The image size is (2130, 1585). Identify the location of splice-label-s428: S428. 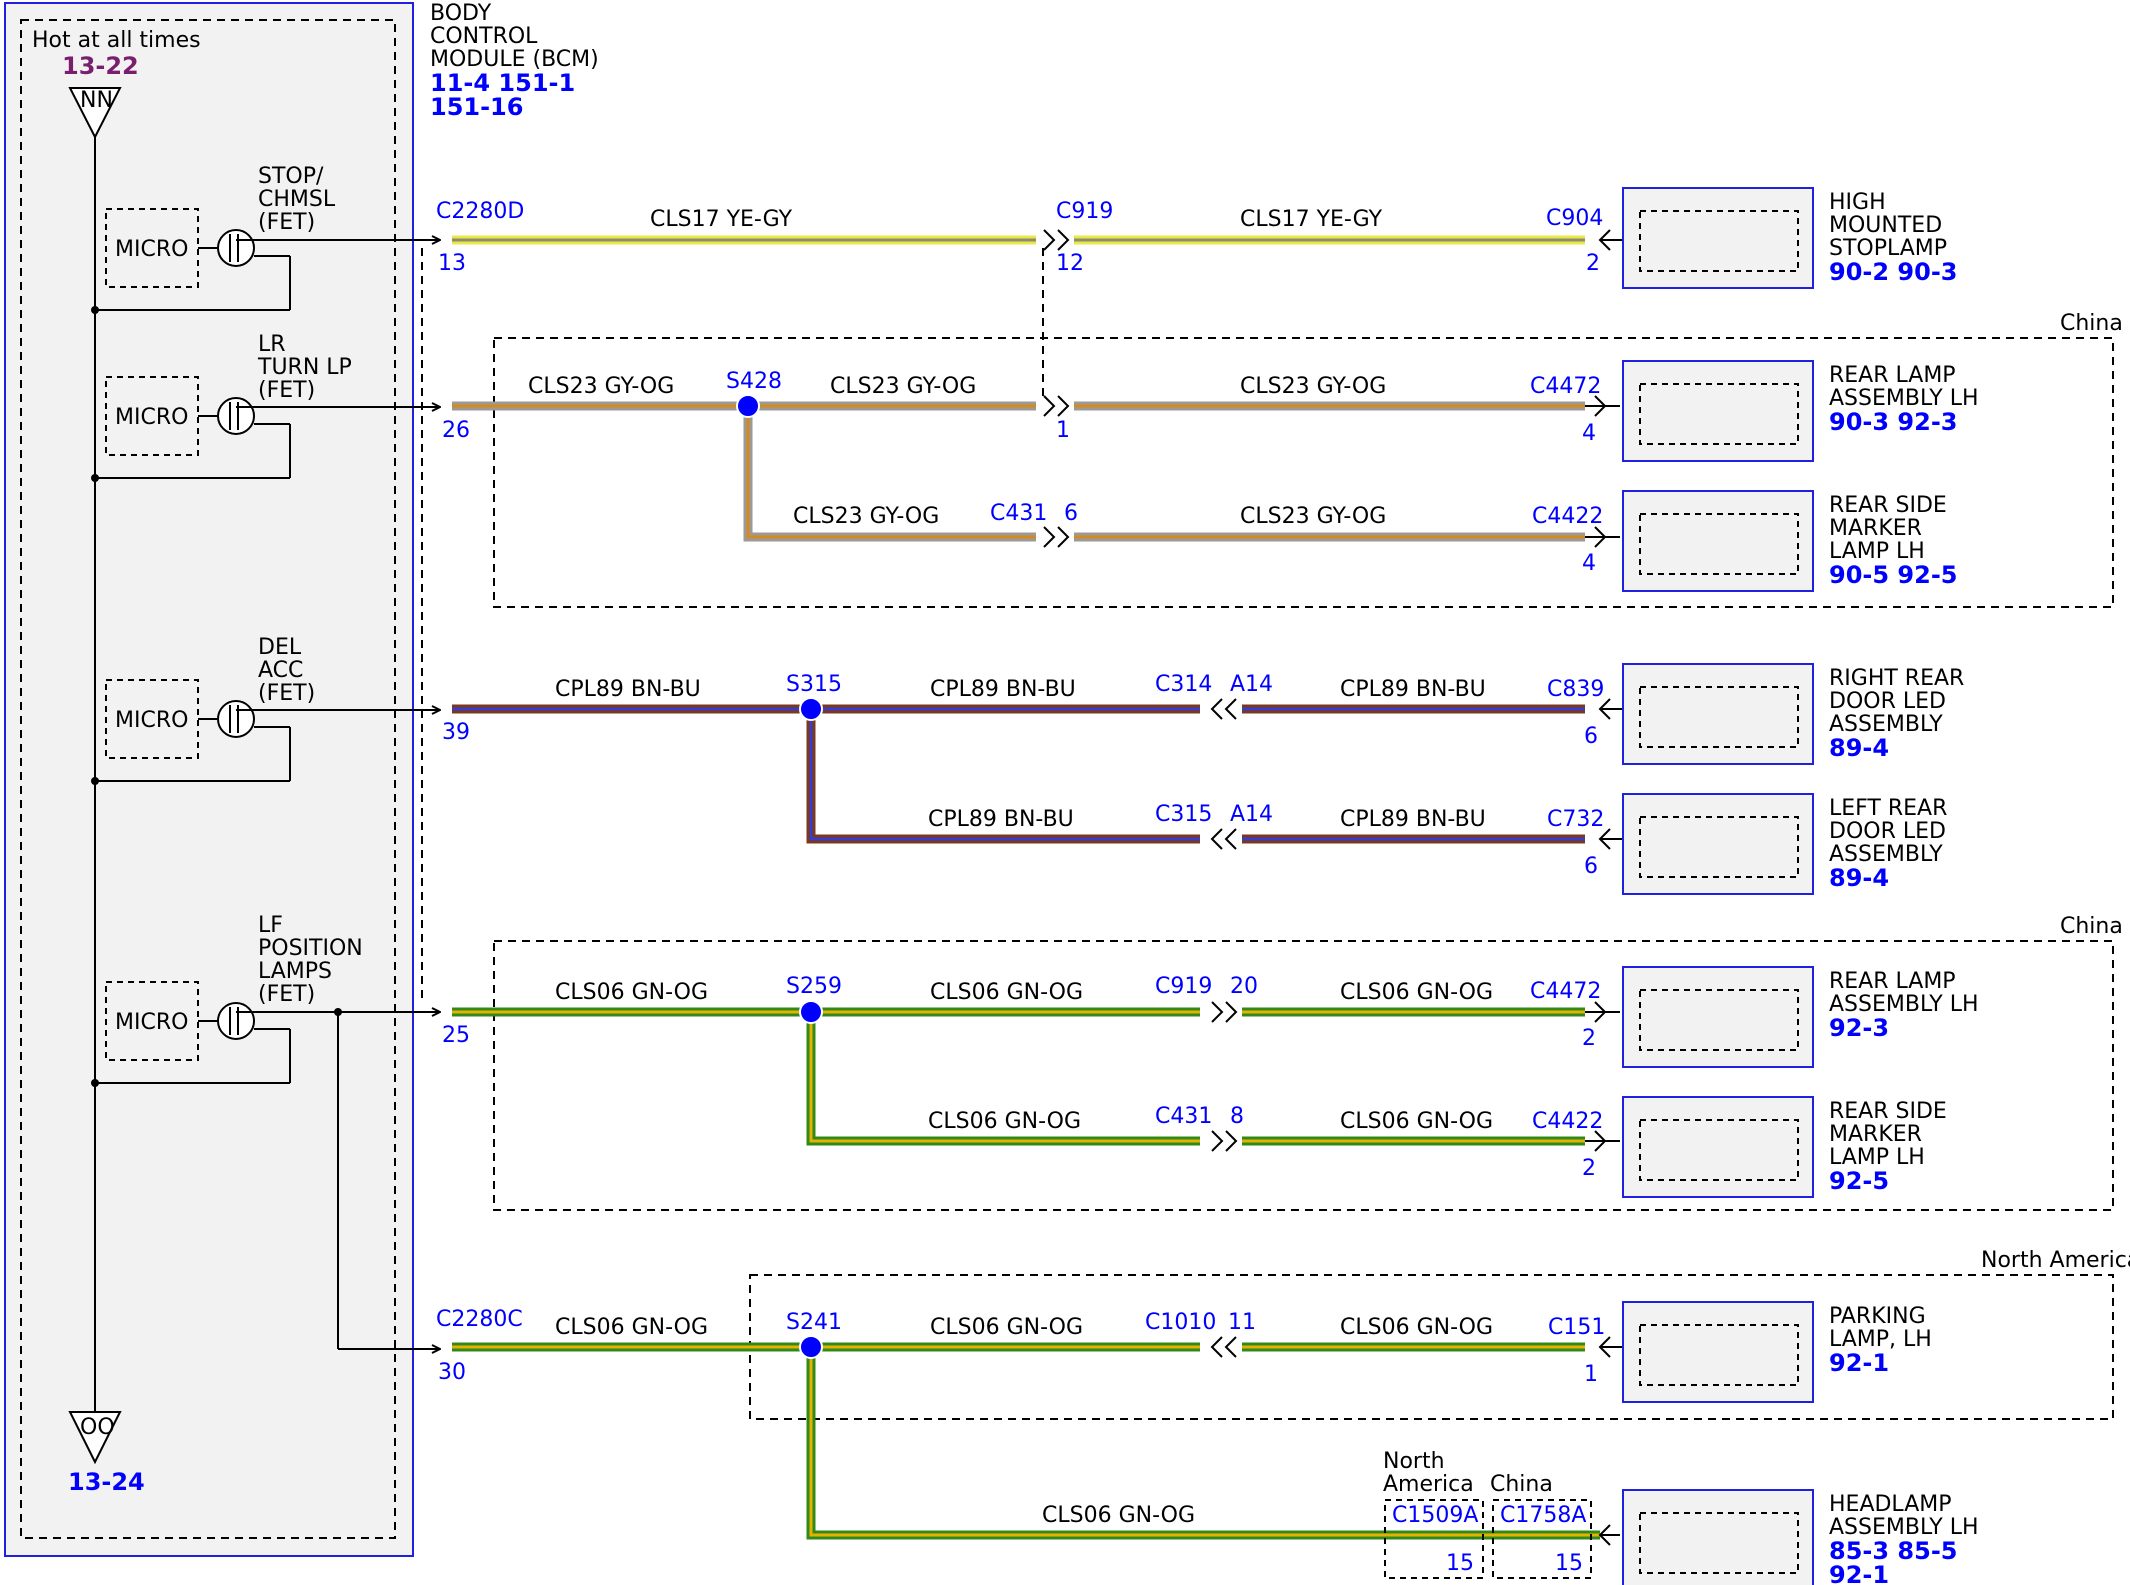
(754, 381).